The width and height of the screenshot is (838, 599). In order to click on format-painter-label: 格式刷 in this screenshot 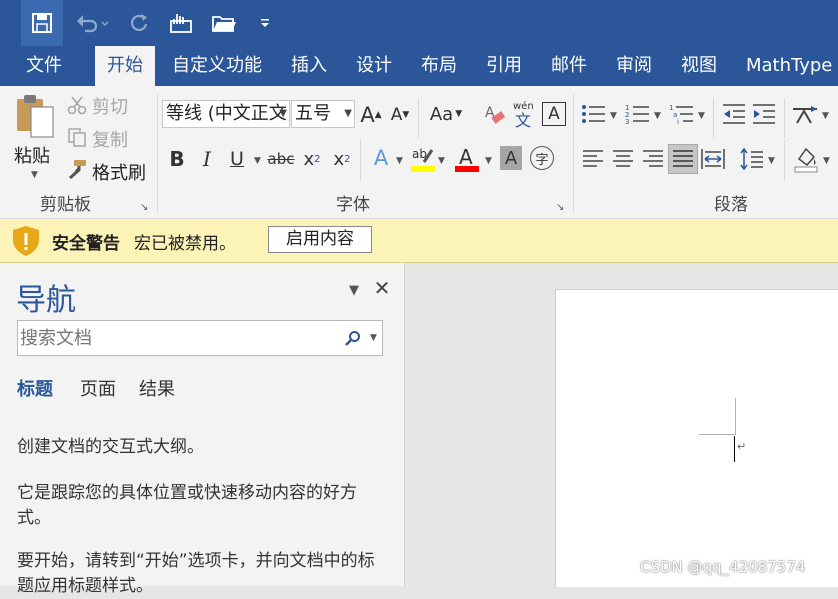, I will do `click(119, 172)`.